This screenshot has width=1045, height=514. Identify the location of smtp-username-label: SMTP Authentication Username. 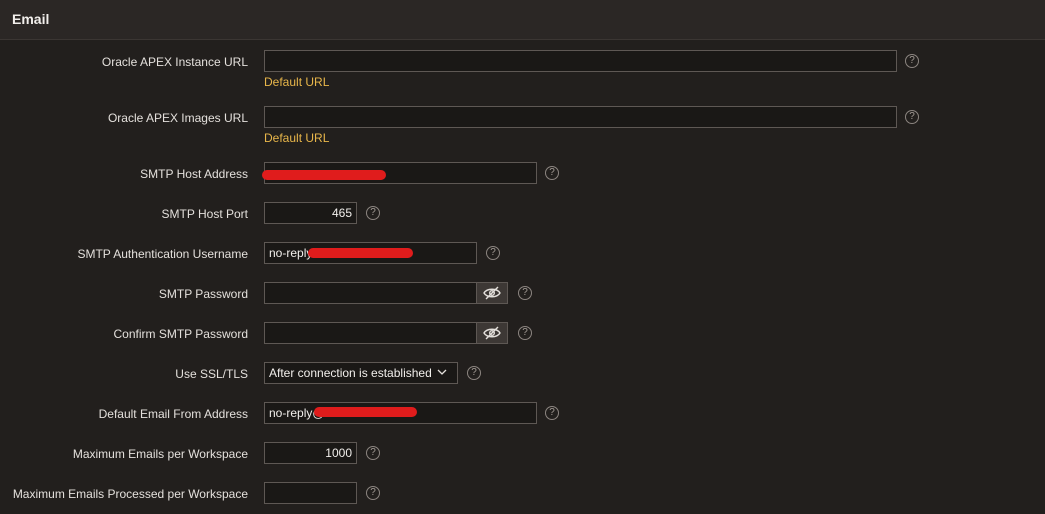
(162, 254).